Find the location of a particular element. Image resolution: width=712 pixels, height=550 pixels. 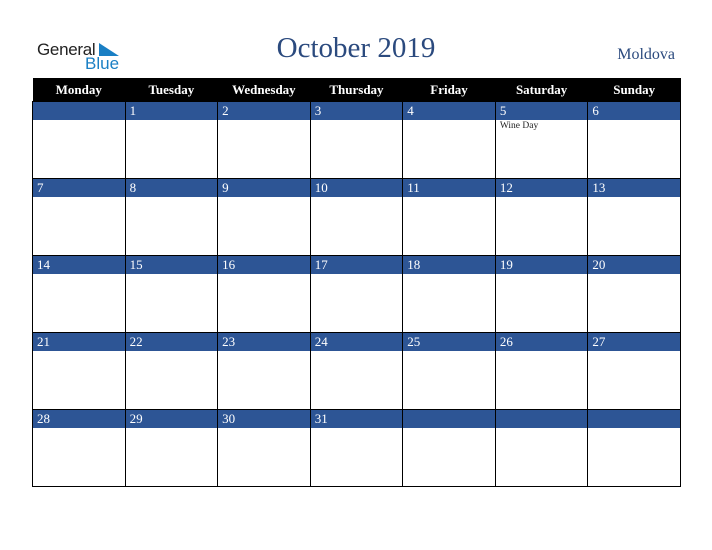

day-number: 16 is located at coordinates (229, 264).